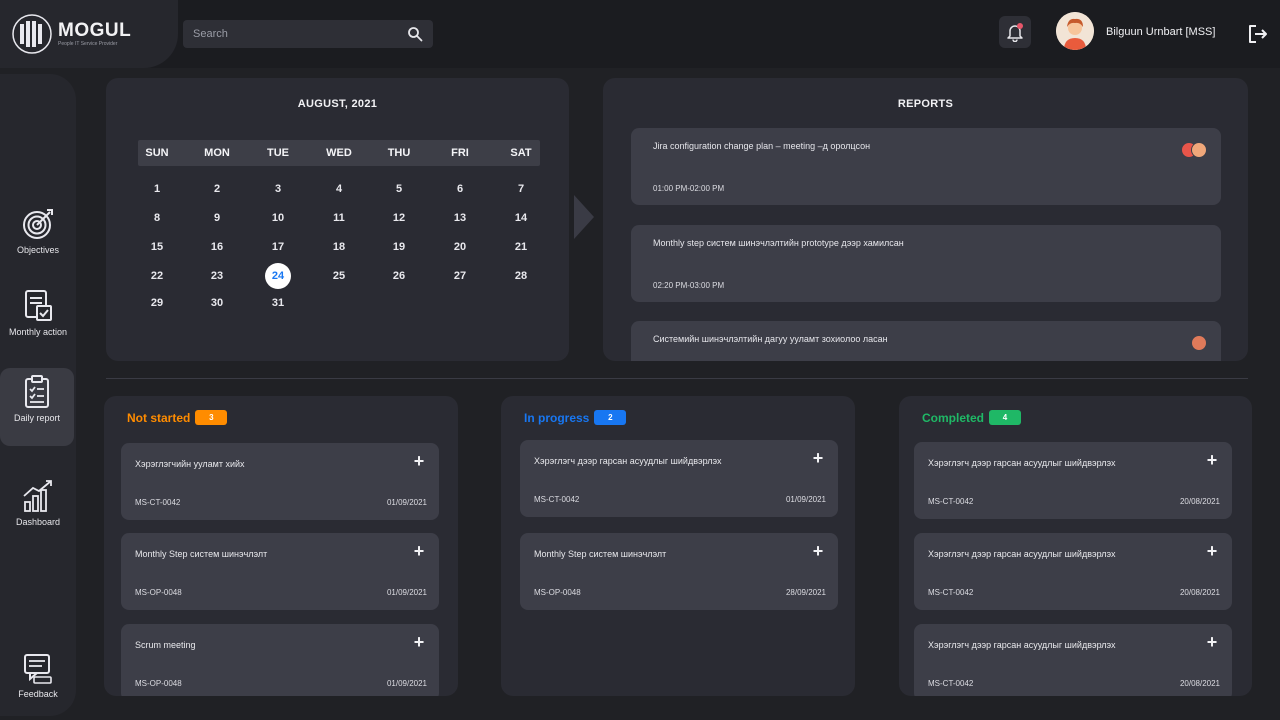 This screenshot has height=720, width=1280. I want to click on calendar-day: 1, so click(157, 189).